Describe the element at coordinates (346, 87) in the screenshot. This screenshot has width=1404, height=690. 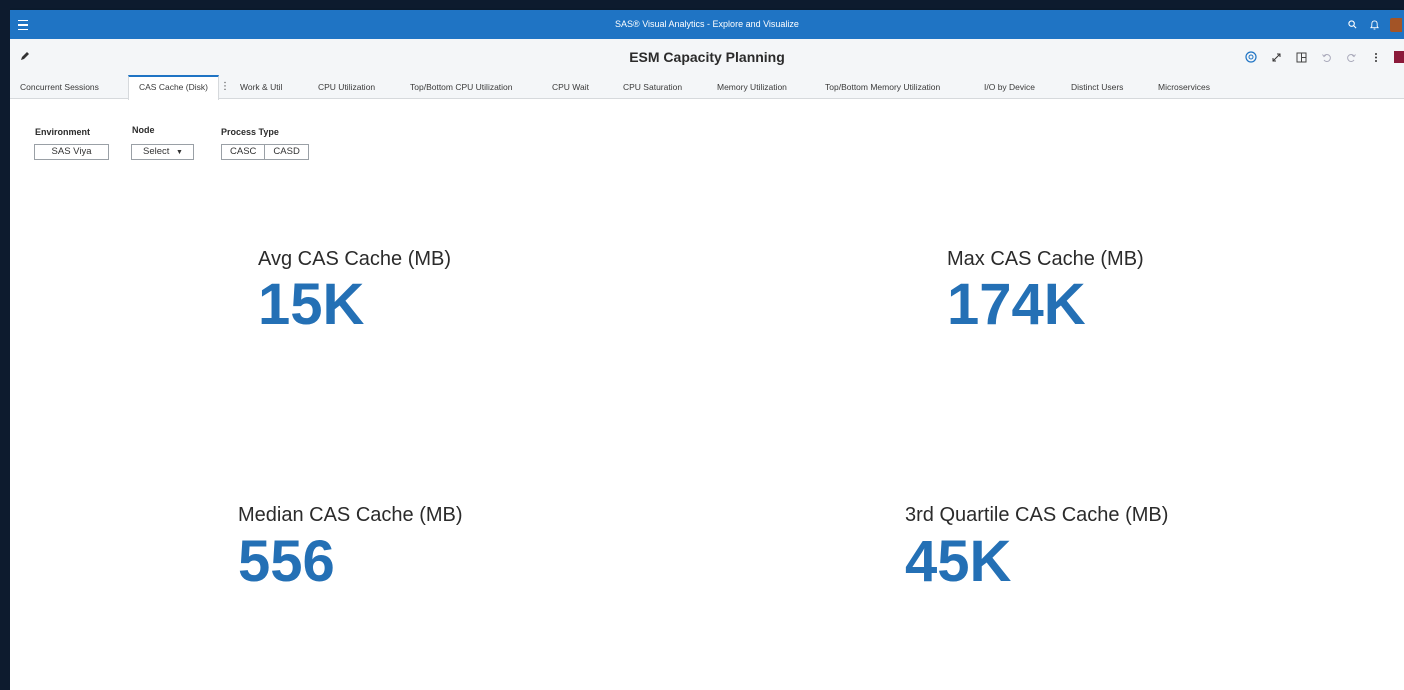
I see `tab-cpu-utilization: CPU Utilization` at that location.